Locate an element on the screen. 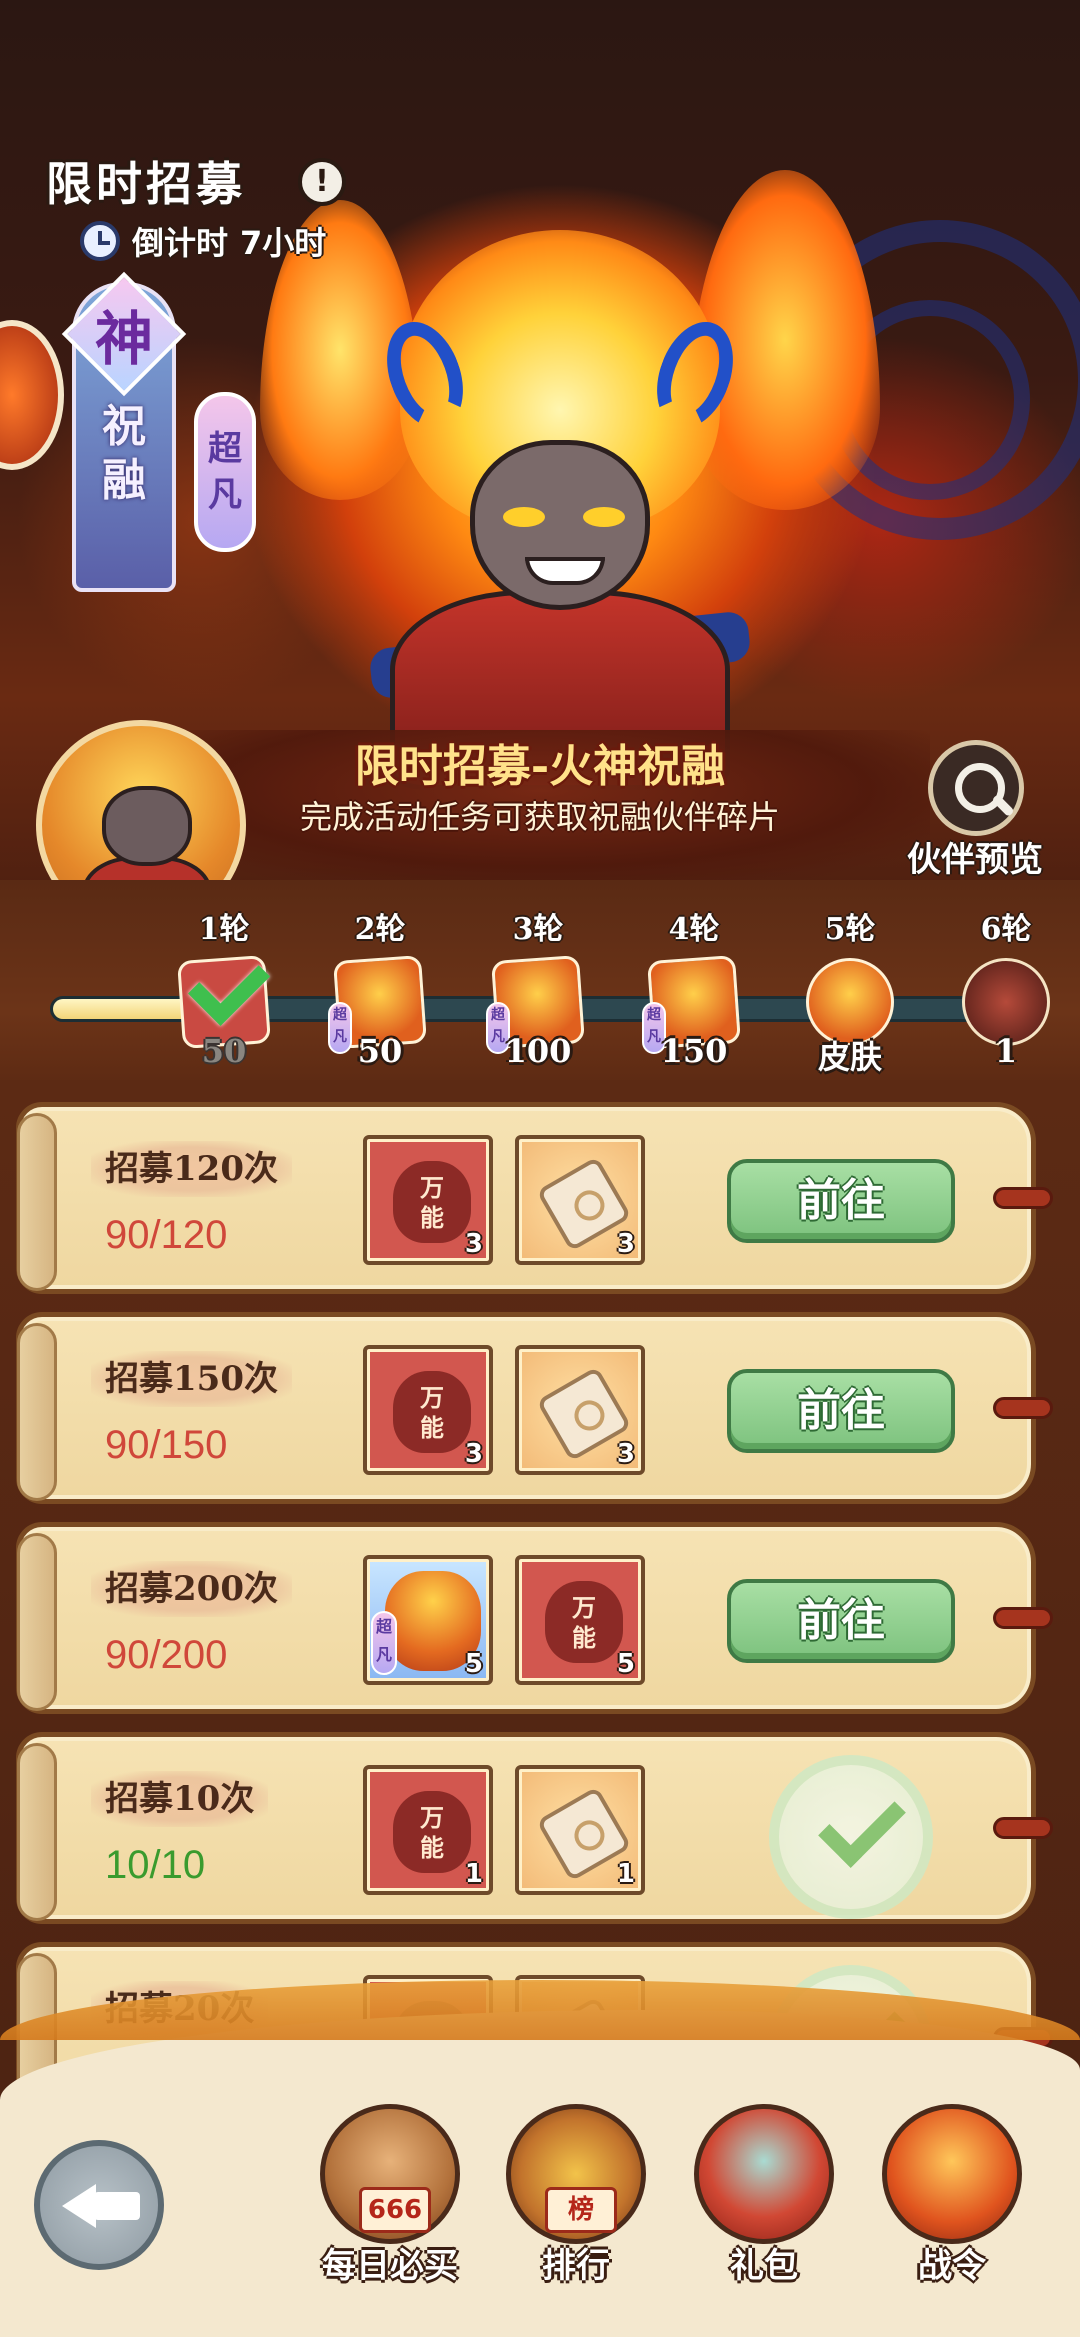 This screenshot has width=1080, height=2337. partner-preview-label: 伙伴预览 is located at coordinates (975, 860).